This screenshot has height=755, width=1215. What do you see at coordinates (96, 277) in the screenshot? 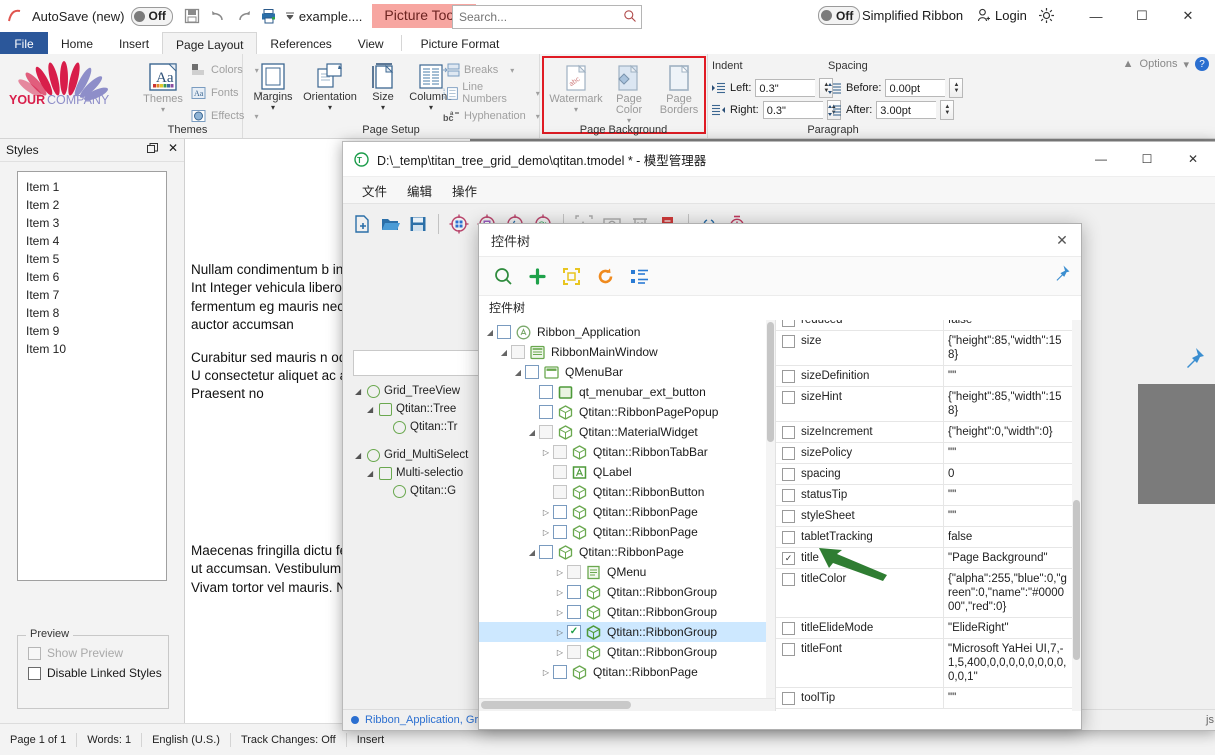
I see `list-item: Item 6` at bounding box center [96, 277].